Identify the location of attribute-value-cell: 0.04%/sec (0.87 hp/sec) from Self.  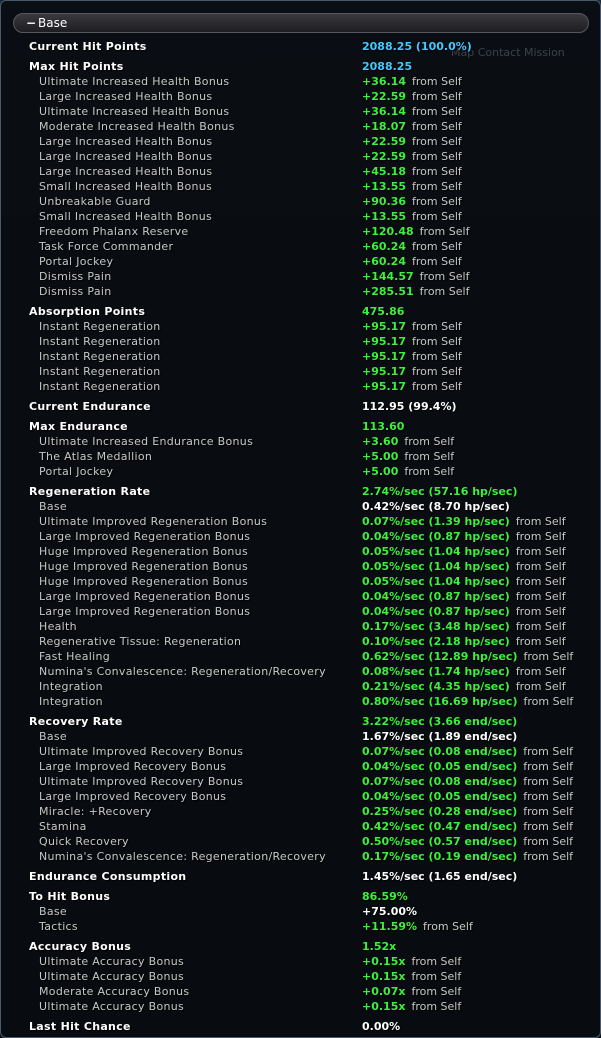
(464, 611).